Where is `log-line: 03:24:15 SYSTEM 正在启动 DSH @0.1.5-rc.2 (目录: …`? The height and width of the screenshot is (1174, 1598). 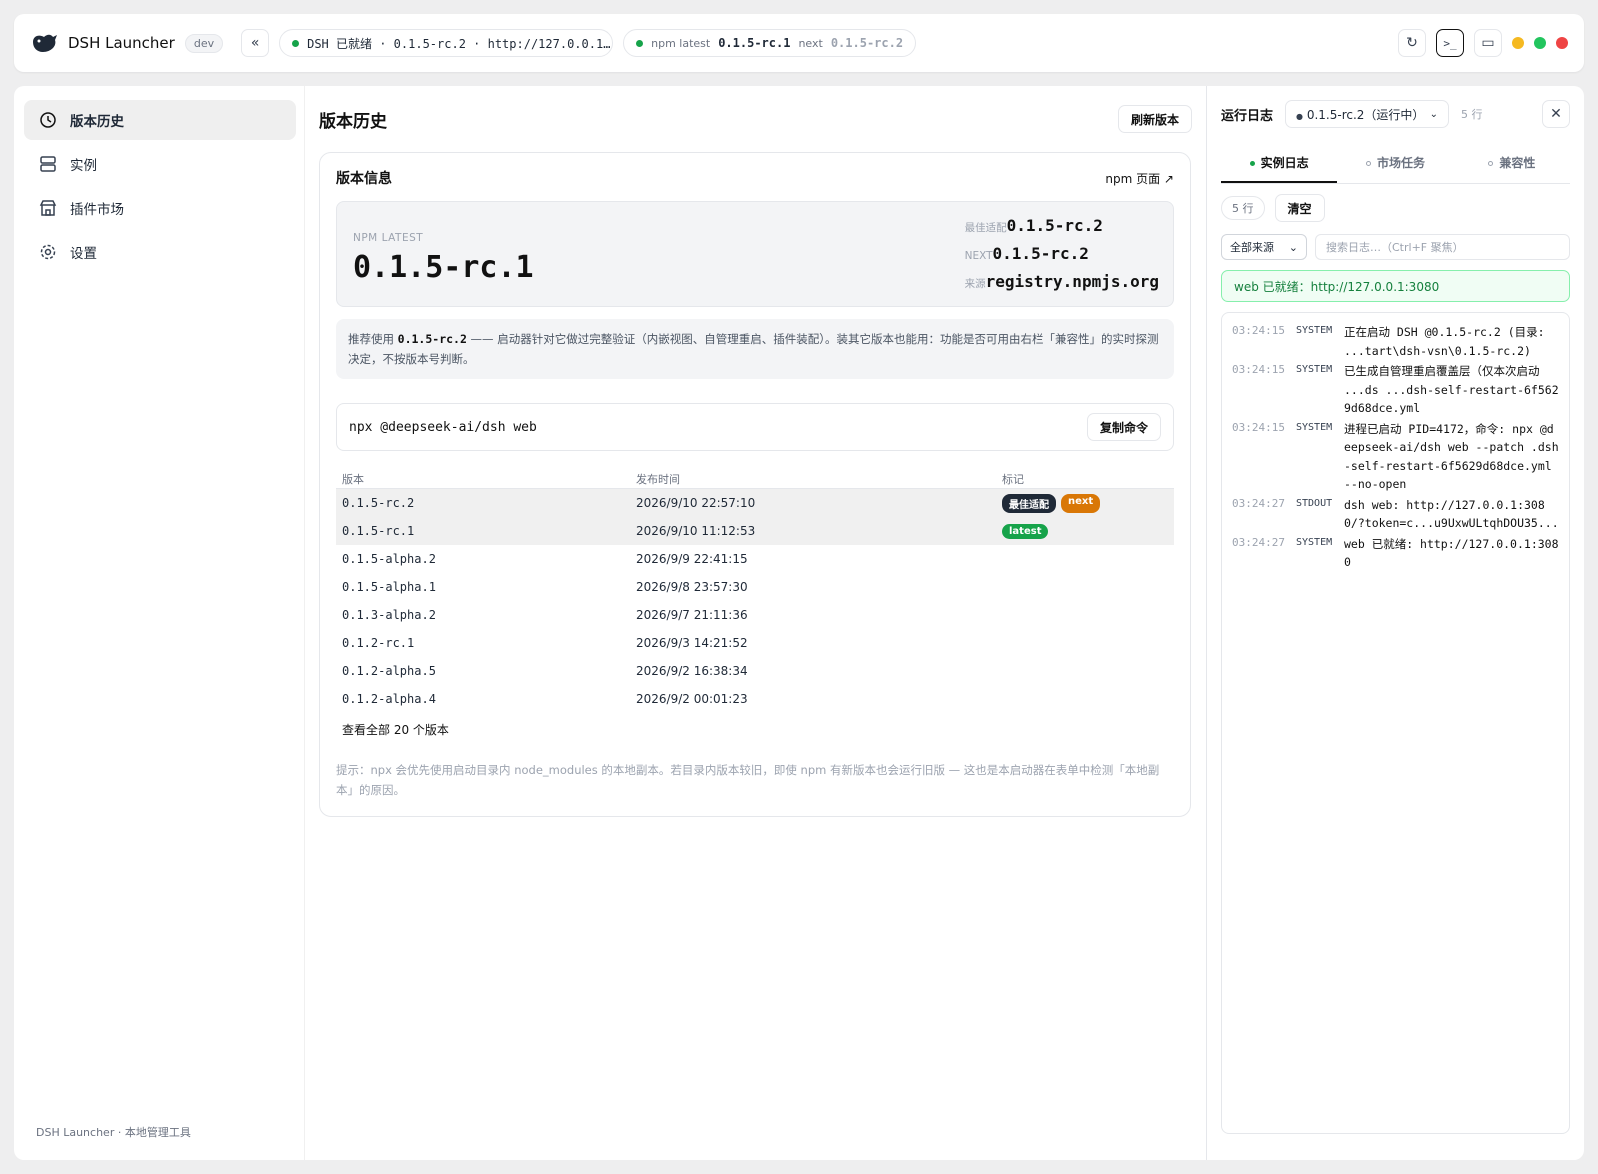
log-line: 03:24:15 SYSTEM 正在启动 DSH @0.1.5-rc.2 (目录: … is located at coordinates (1395, 341).